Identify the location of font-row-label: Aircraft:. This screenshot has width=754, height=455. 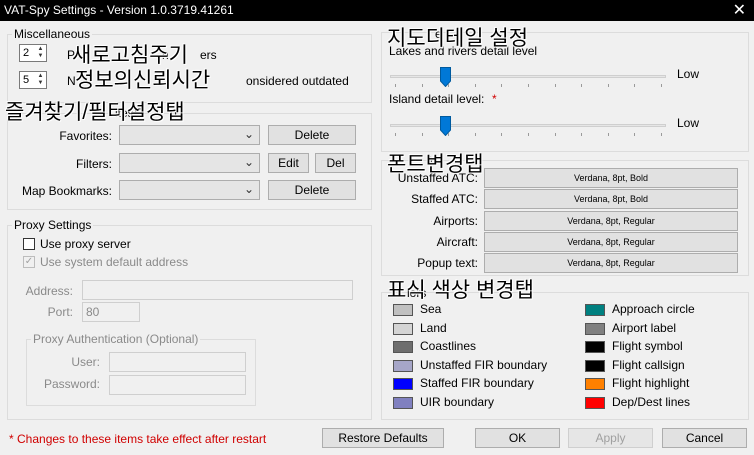
(457, 241).